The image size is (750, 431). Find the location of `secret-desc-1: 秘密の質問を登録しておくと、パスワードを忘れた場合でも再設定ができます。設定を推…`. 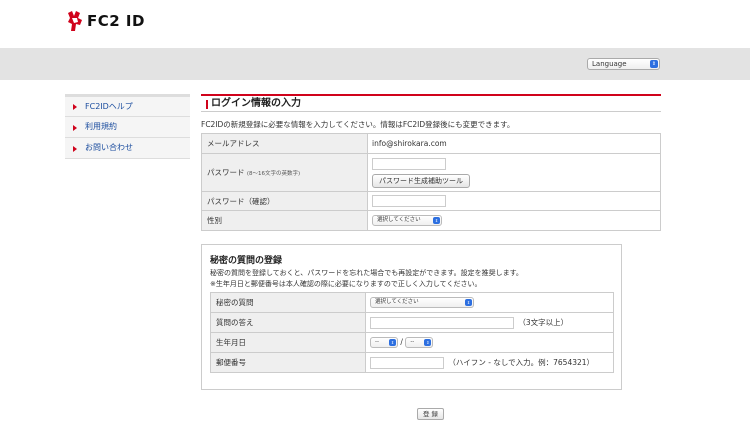

secret-desc-1: 秘密の質問を登録しておくと、パスワードを忘れた場合でも再設定ができます。設定を推… is located at coordinates (366, 273).